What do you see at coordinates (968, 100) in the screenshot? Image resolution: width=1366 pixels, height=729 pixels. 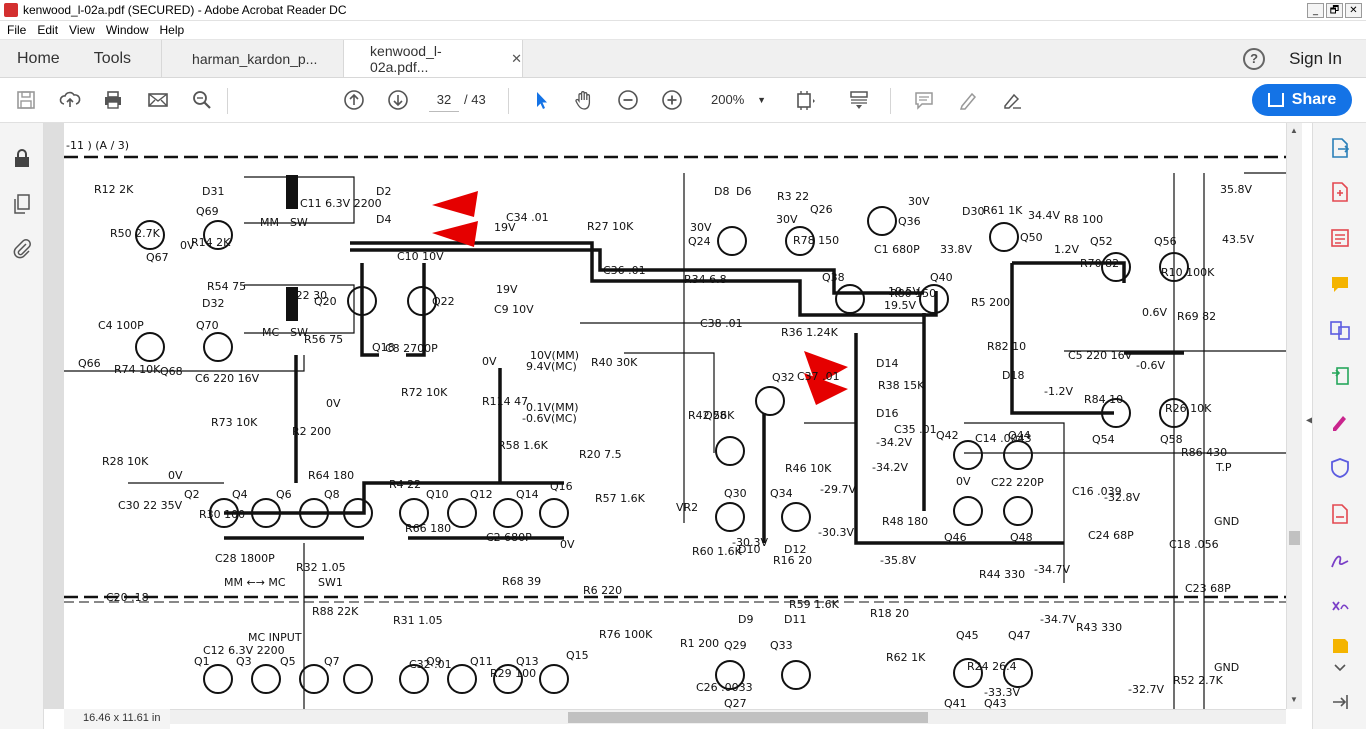 I see `highlight-pen-icon` at bounding box center [968, 100].